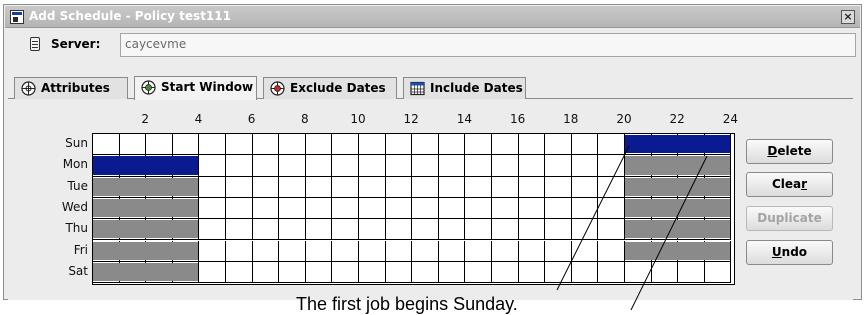  Describe the element at coordinates (789, 252) in the screenshot. I see `undo-button: Undo` at that location.